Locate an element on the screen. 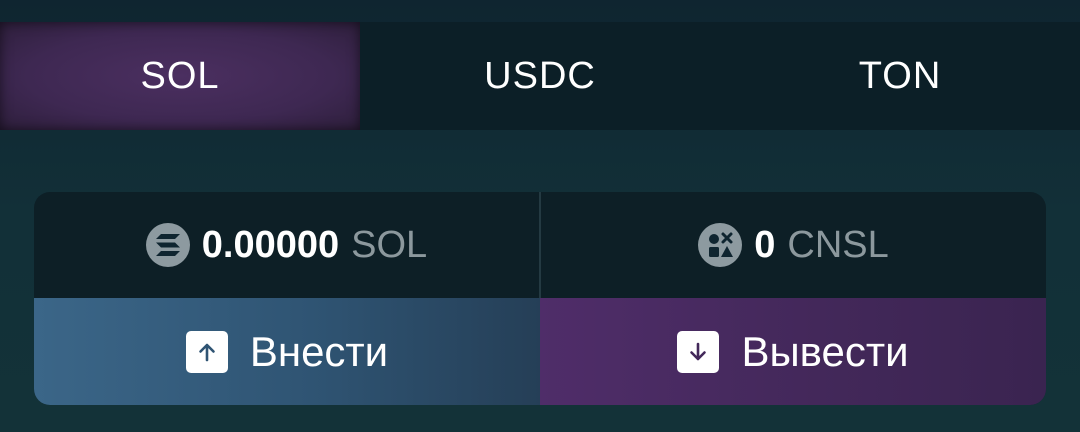 This screenshot has width=1080, height=432. tab-sol-label: SOL is located at coordinates (180, 75).